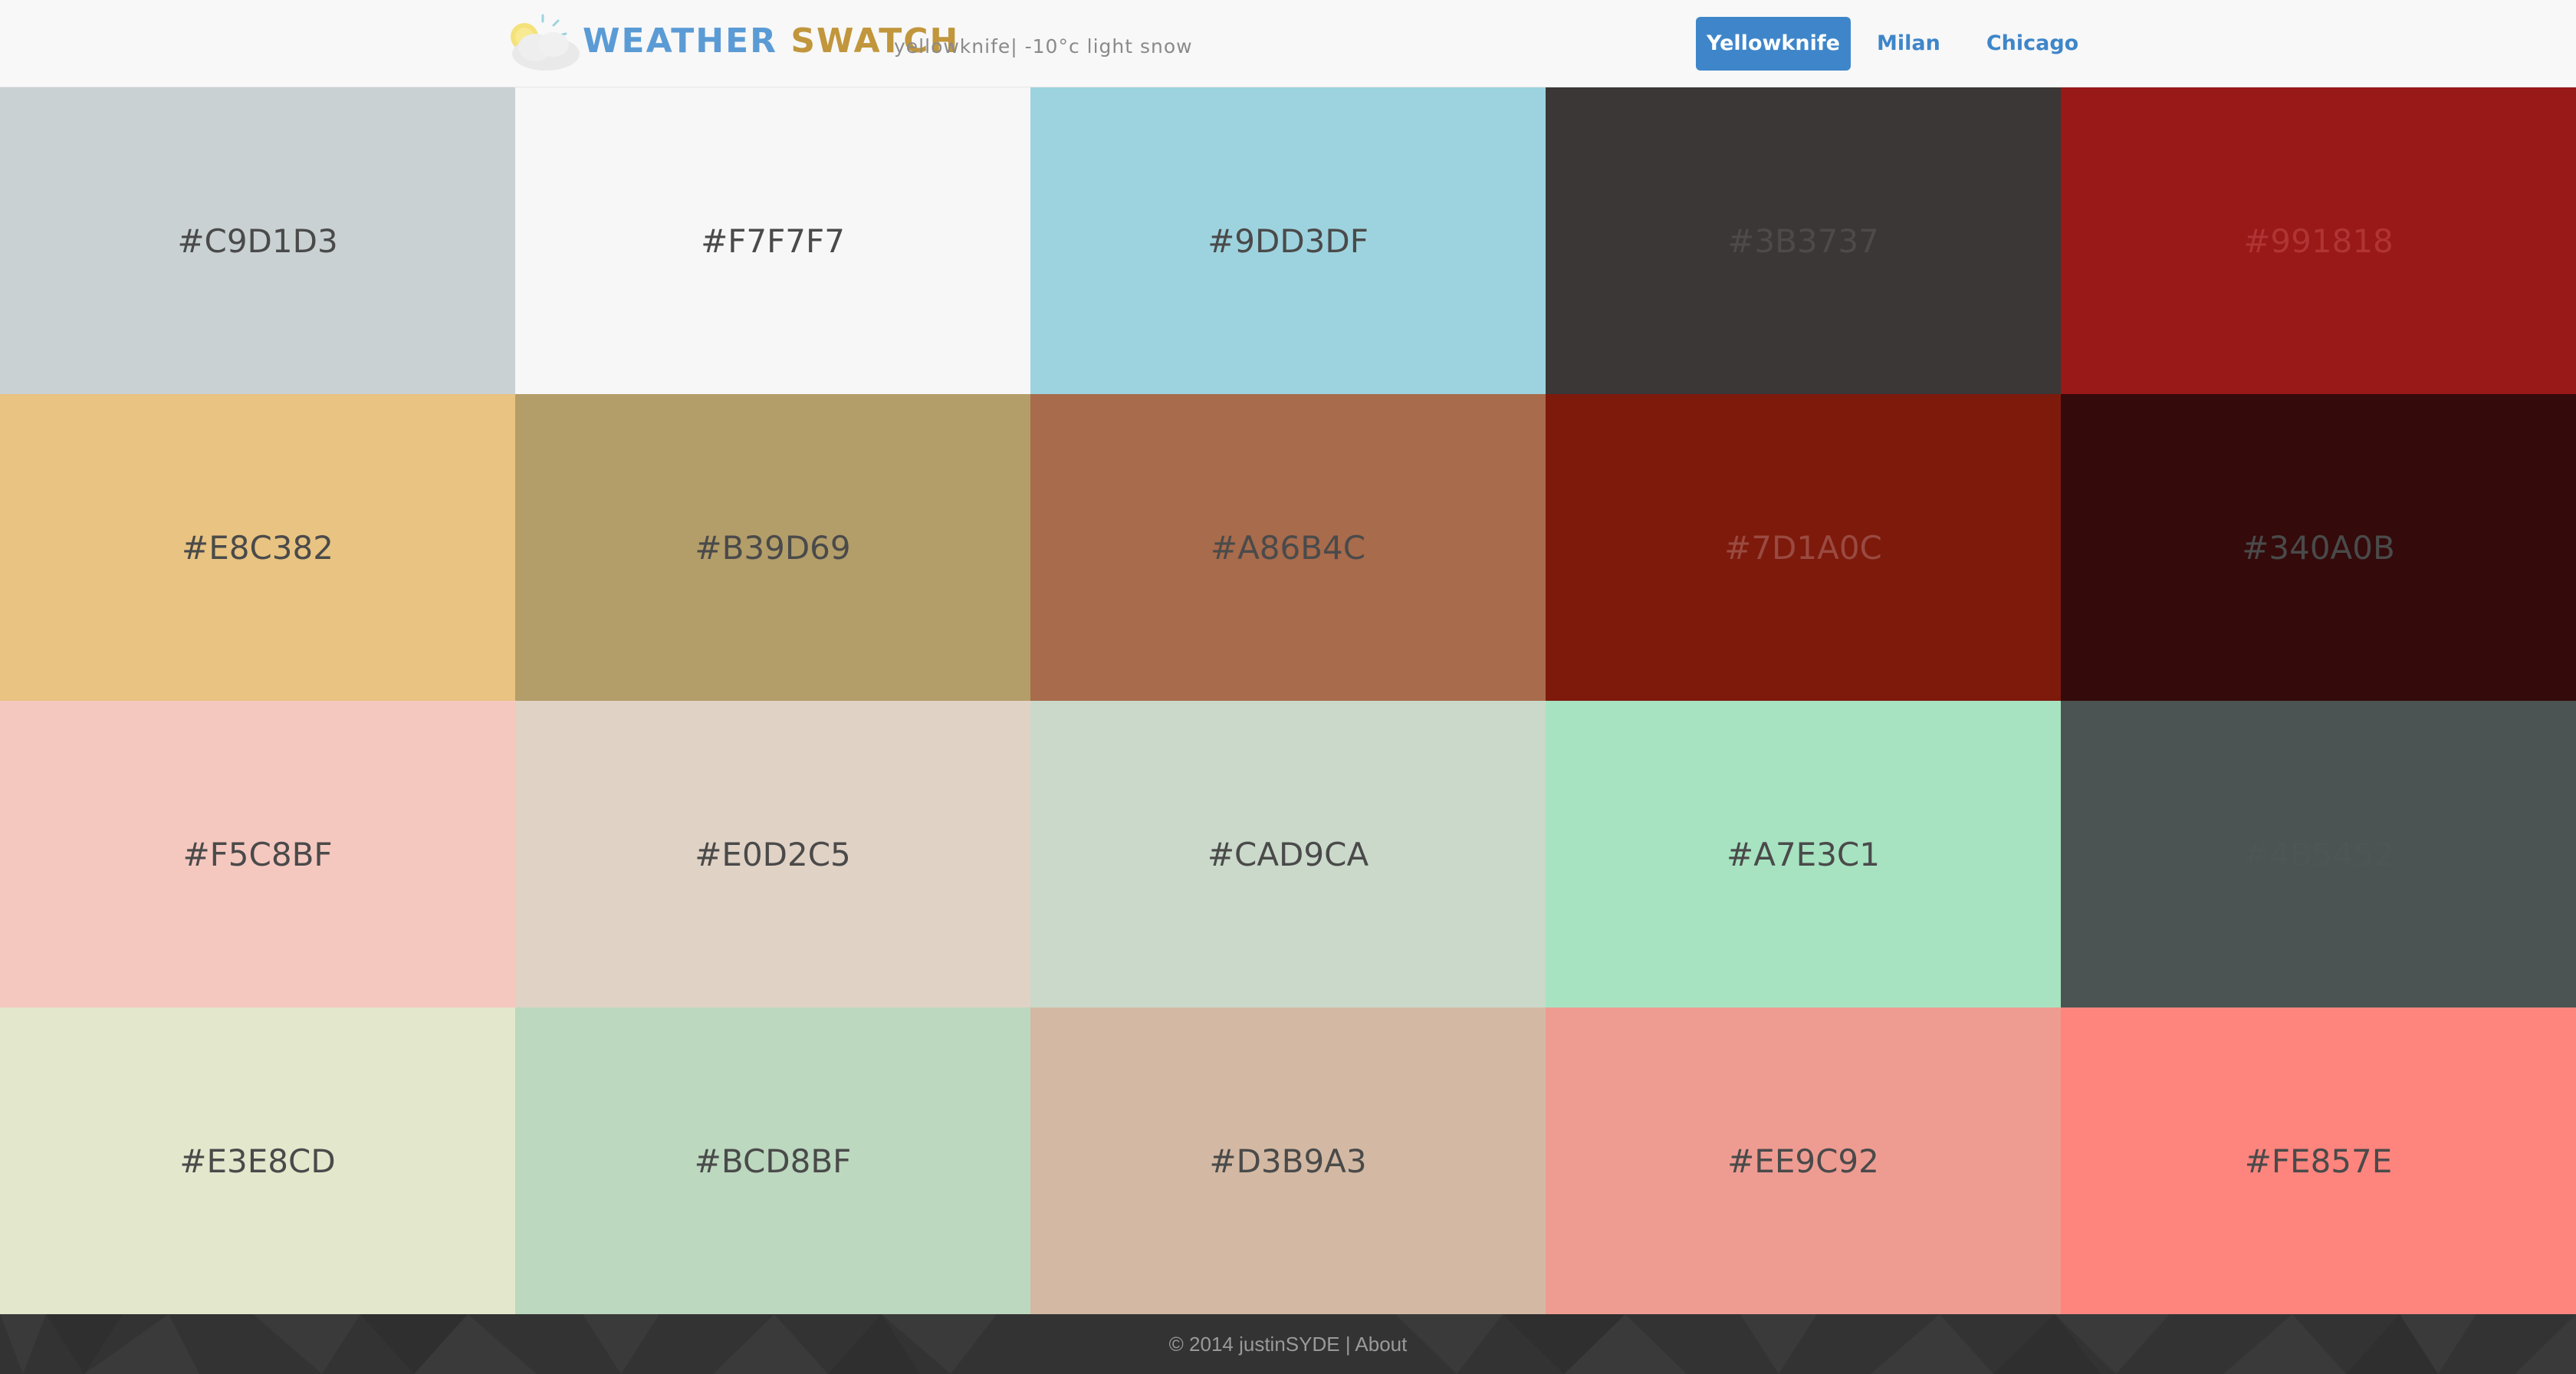  Describe the element at coordinates (2032, 44) in the screenshot. I see `nav-item-chicago: Chicago` at that location.